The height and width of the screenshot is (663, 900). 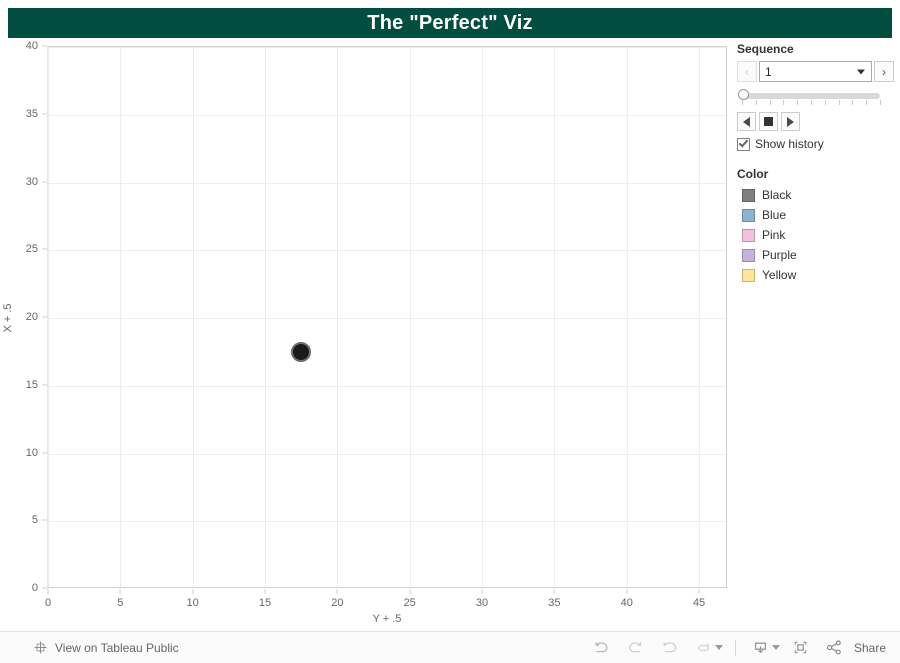 What do you see at coordinates (34, 520) in the screenshot?
I see `y-tick-label: 5` at bounding box center [34, 520].